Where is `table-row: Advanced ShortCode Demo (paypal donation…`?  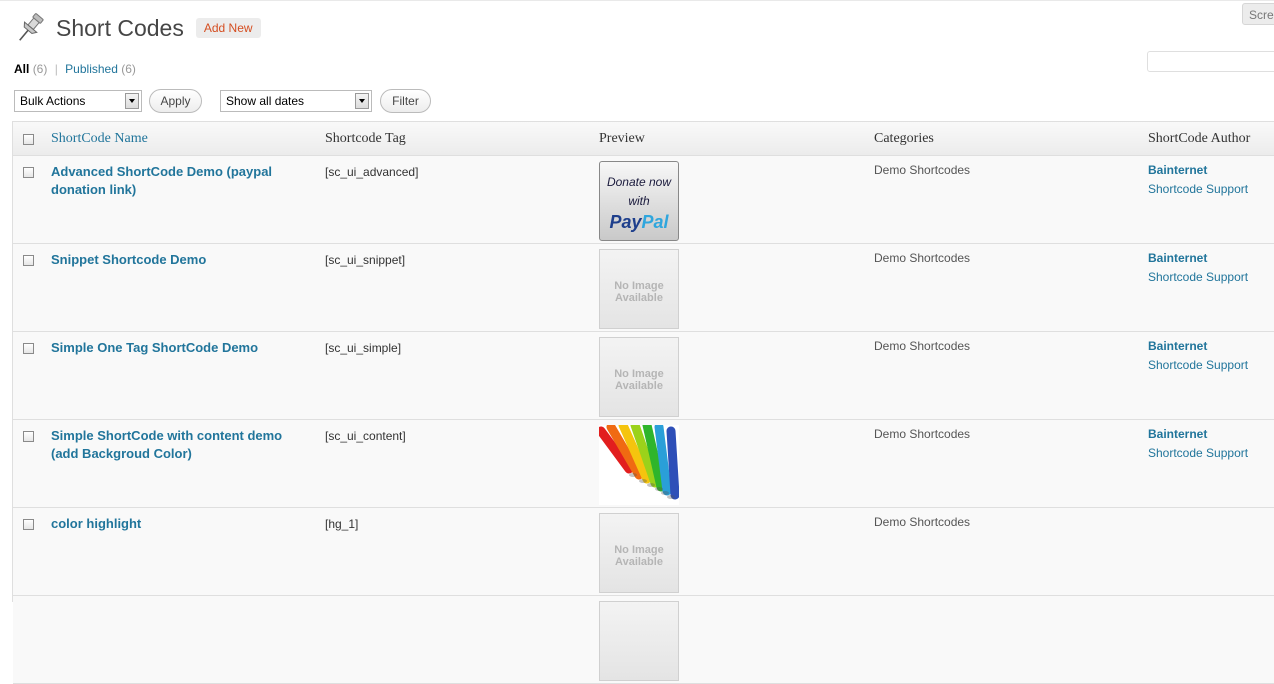
table-row: Advanced ShortCode Demo (paypal donation… is located at coordinates (643, 200).